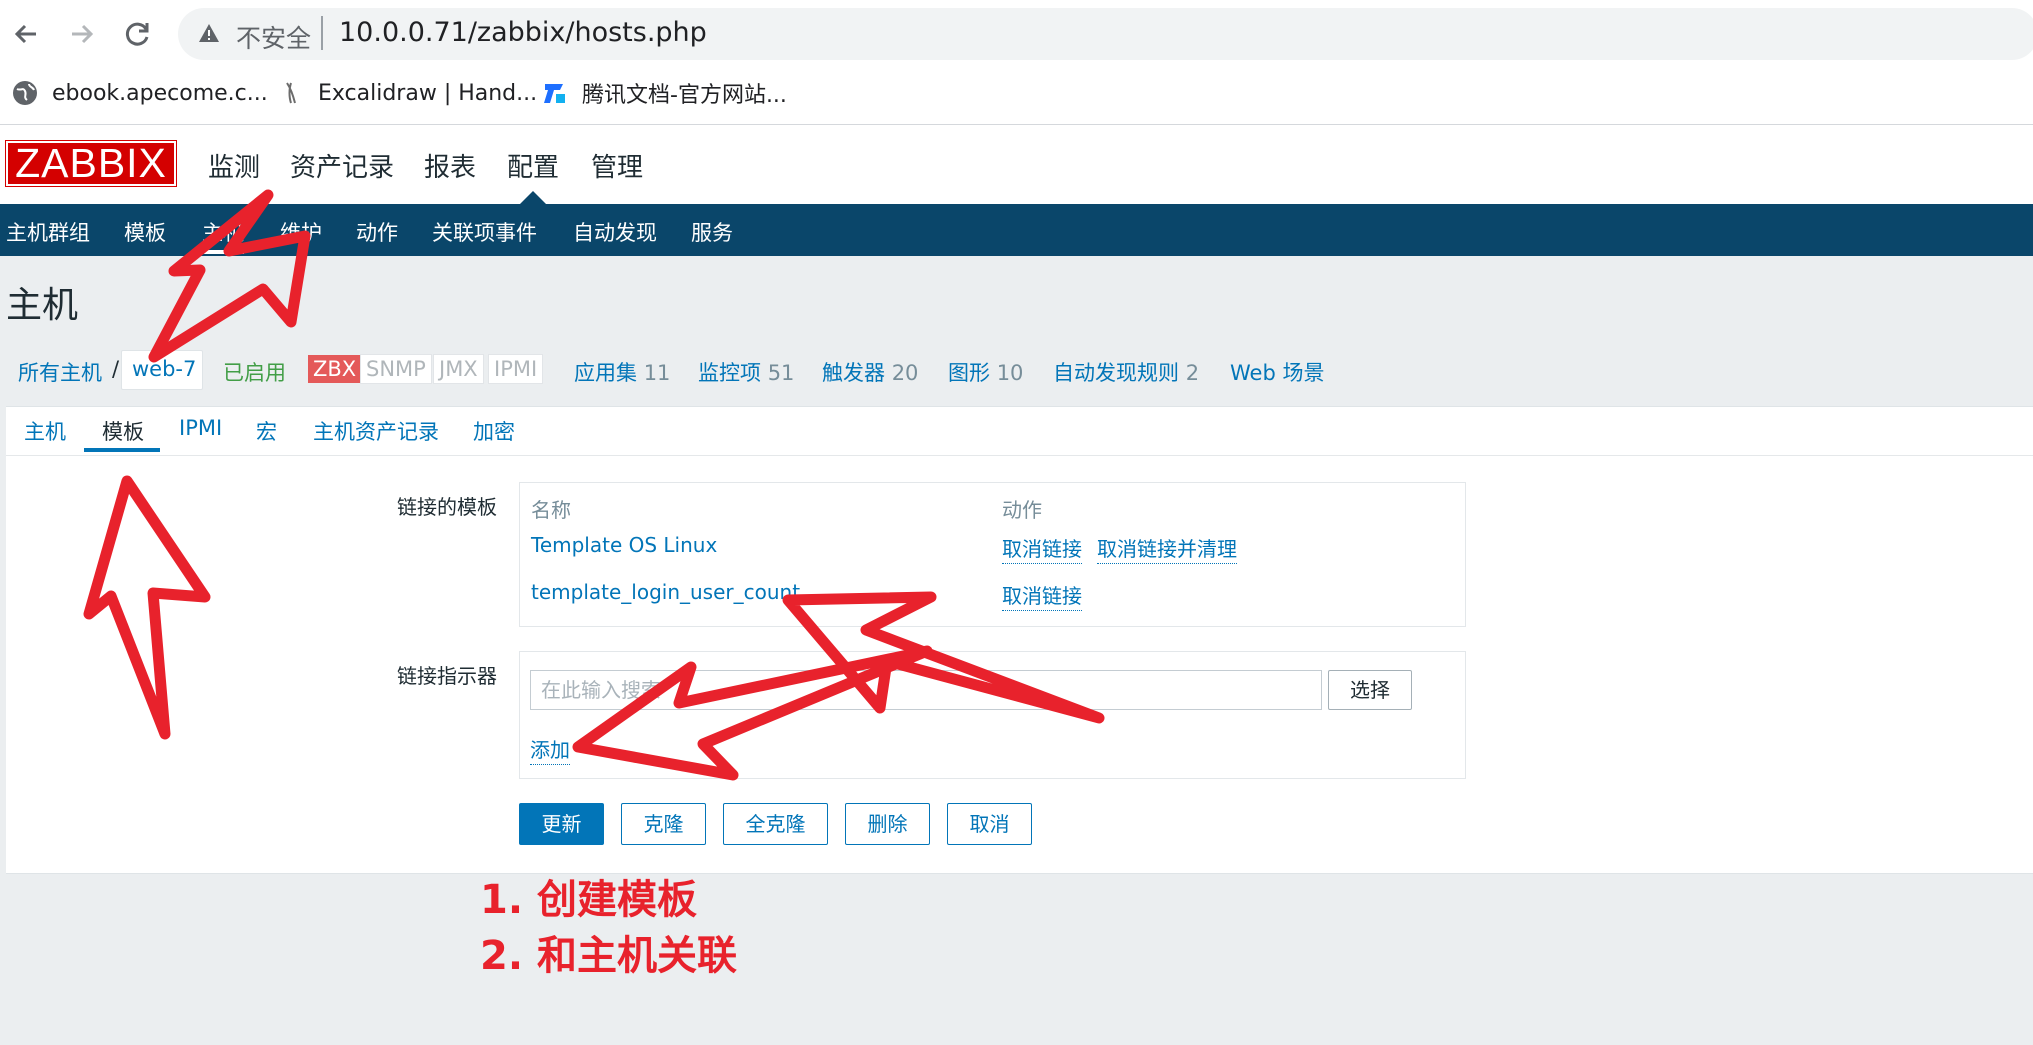 Image resolution: width=2033 pixels, height=1045 pixels. Describe the element at coordinates (200, 428) in the screenshot. I see `tab-ipmi: IPMI` at that location.